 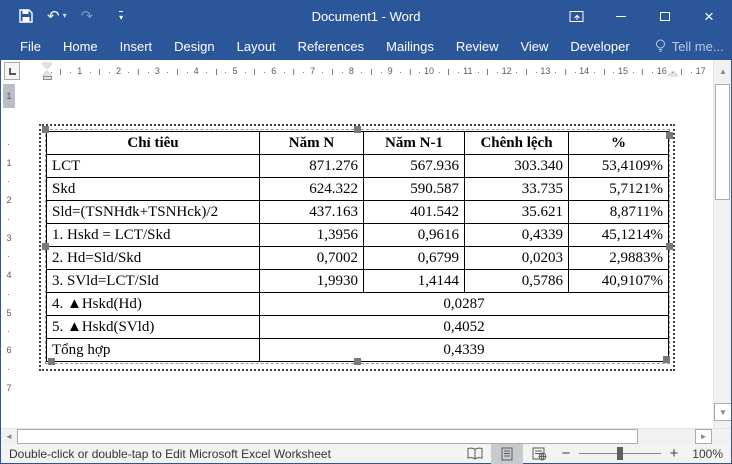 What do you see at coordinates (414, 212) in the screenshot?
I see `value-cell: 401.542` at bounding box center [414, 212].